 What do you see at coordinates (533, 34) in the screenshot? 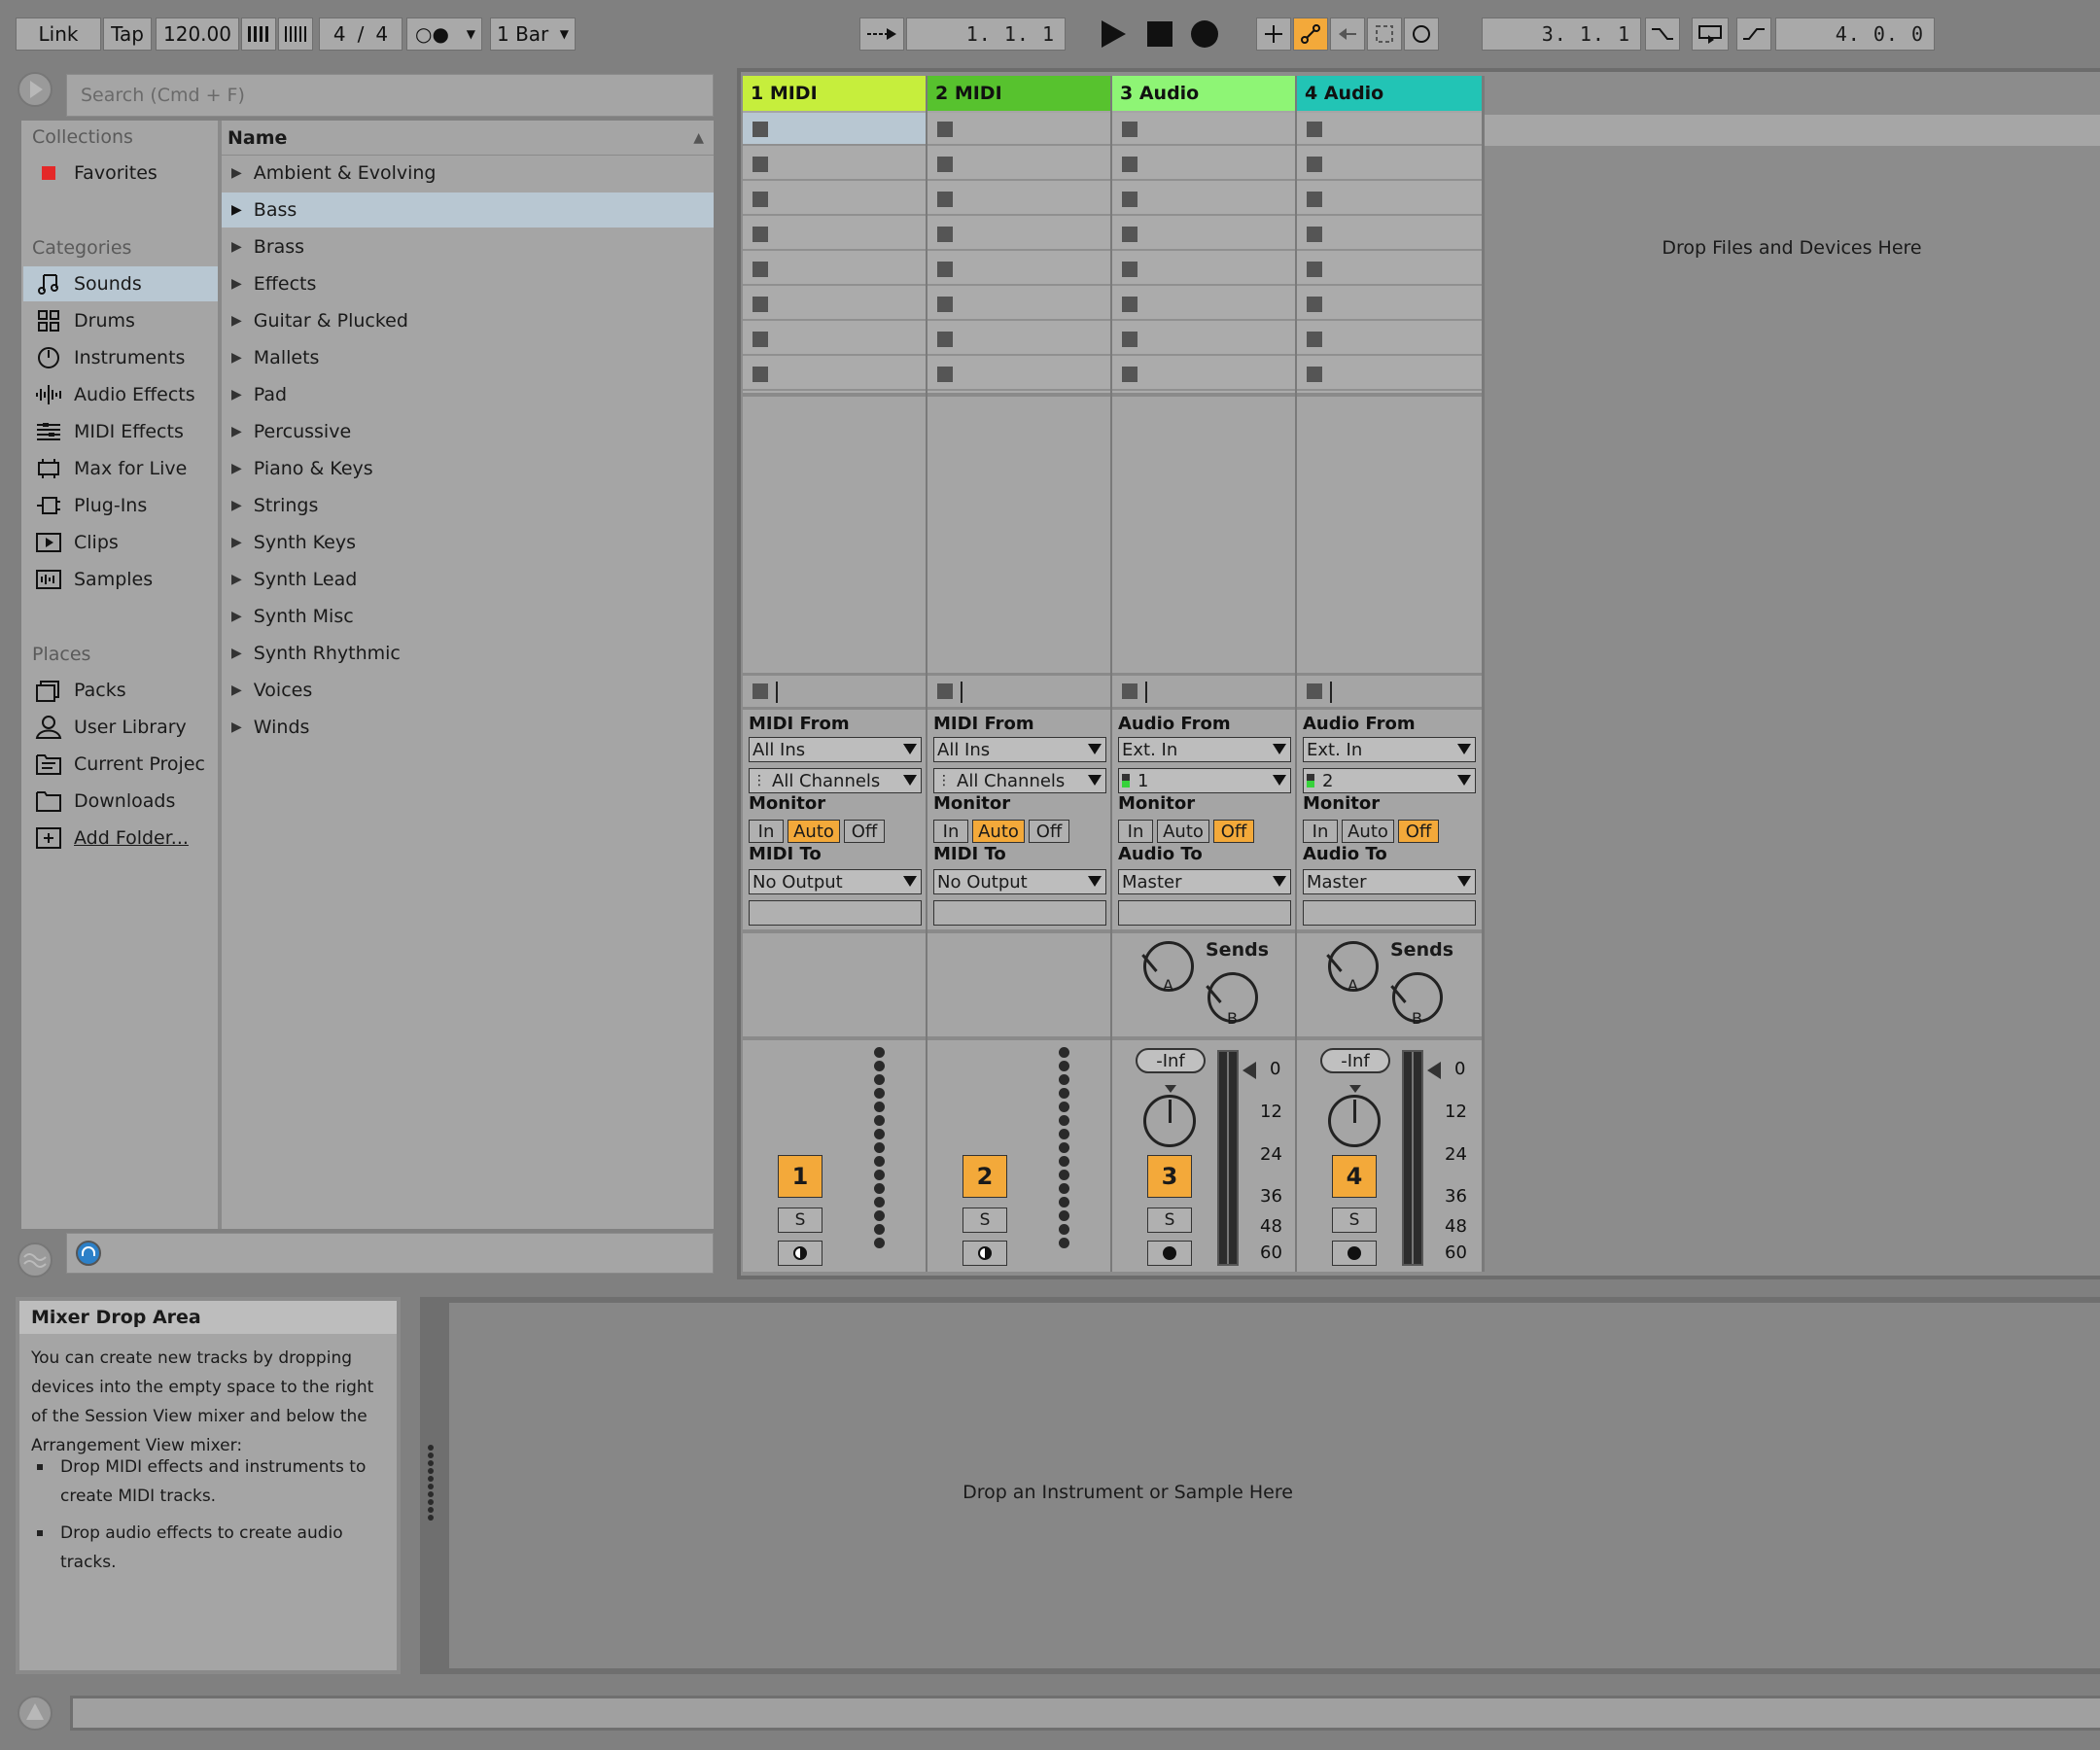
I see `quantize-menu: 1 Bar ▼` at bounding box center [533, 34].